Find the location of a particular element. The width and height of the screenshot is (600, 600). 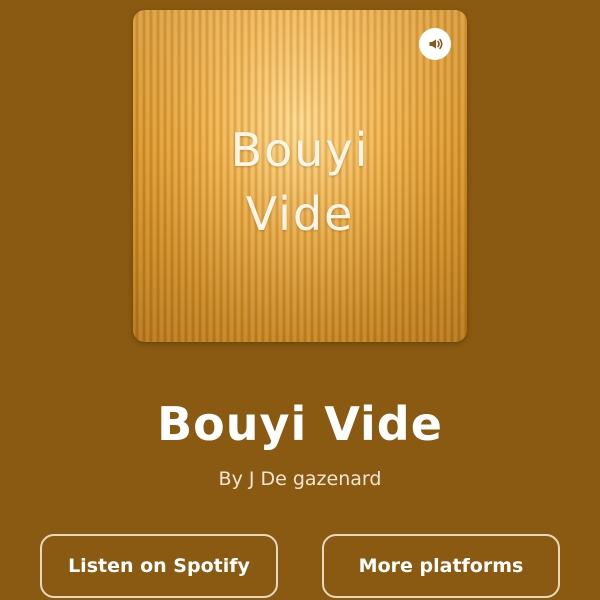

cover-title-line-2: Vide is located at coordinates (300, 214).